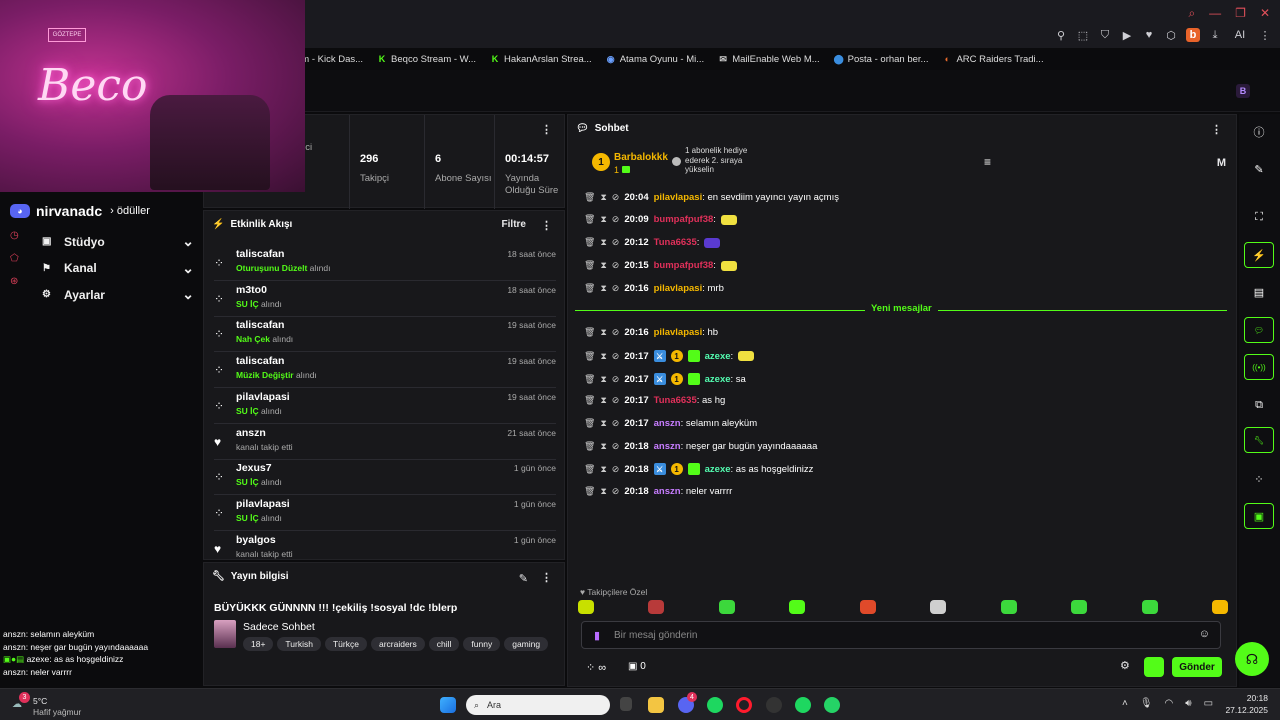  I want to click on chat-message: 🗑︎ ⧗ ⊘ 20:18 ⚔ 1 azexe: as as hoşgeldinizz, so click(698, 469).